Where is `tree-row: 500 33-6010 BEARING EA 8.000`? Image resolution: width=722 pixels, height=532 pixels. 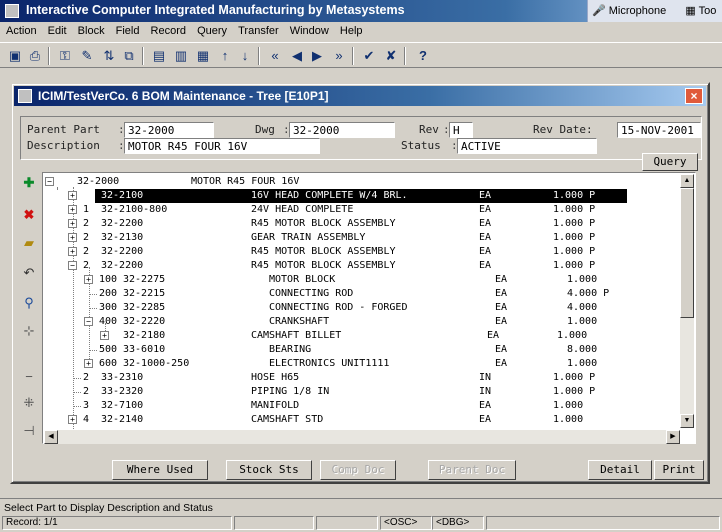 tree-row: 500 33-6010 BEARING EA 8.000 is located at coordinates (362, 350).